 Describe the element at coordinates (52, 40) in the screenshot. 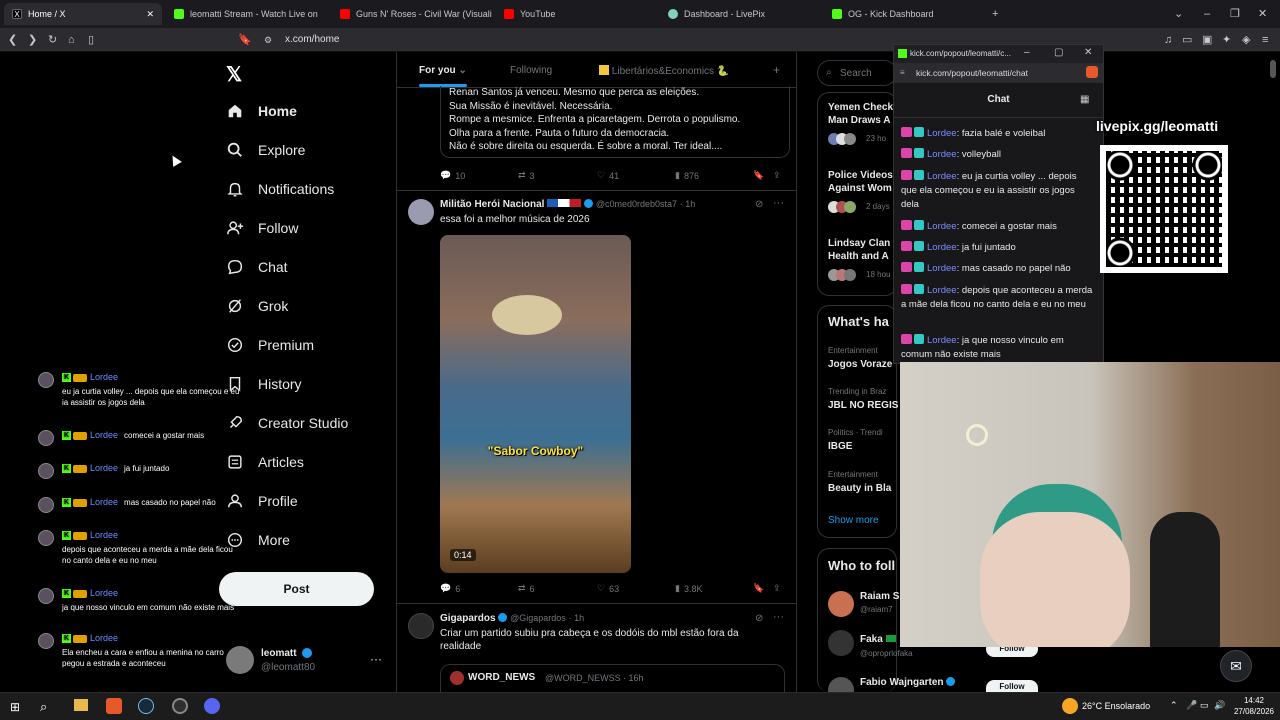

I see `reload-icon: ↻` at that location.